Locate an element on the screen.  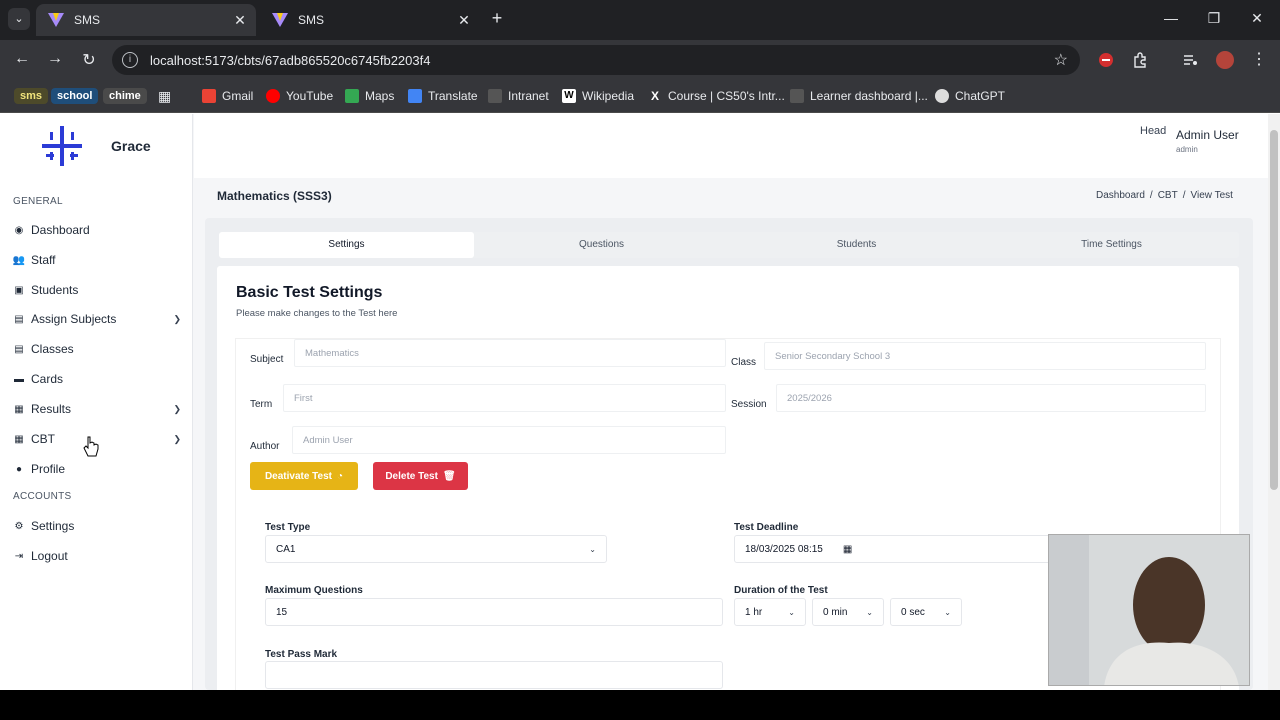
back-icon: ← is located at coordinates (22, 59).